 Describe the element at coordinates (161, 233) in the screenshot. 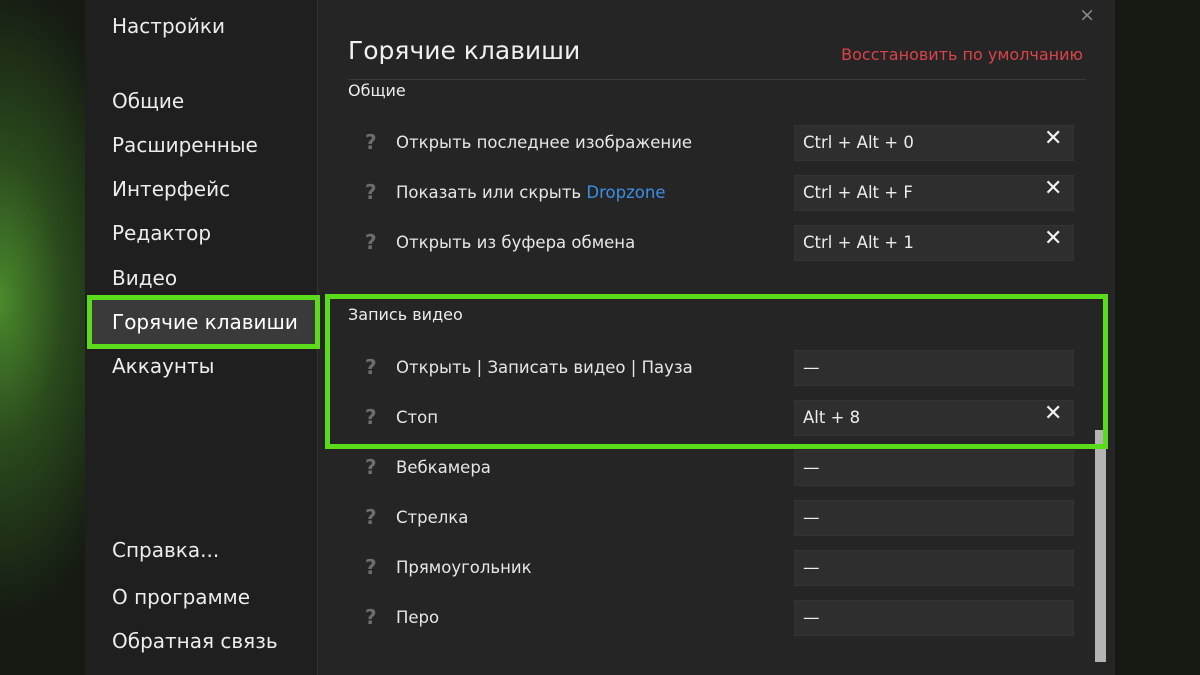

I see `sidebar-item-editor: Редактор` at that location.